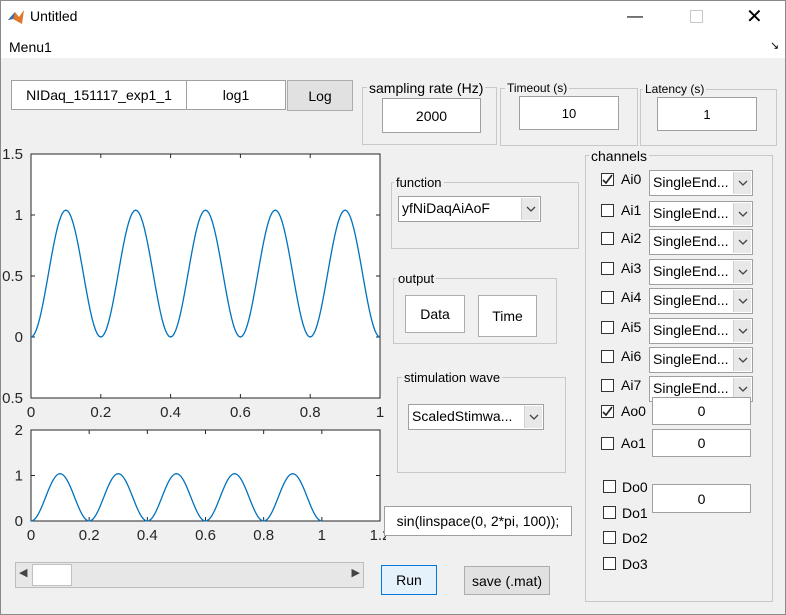  I want to click on label-ai3: Ai3, so click(631, 268).